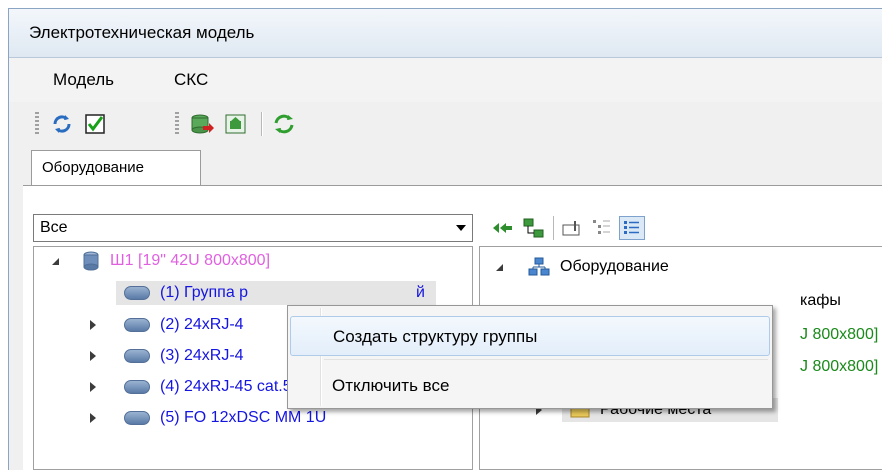  I want to click on tree-node-equipment-root: Оборудование, so click(640, 267).